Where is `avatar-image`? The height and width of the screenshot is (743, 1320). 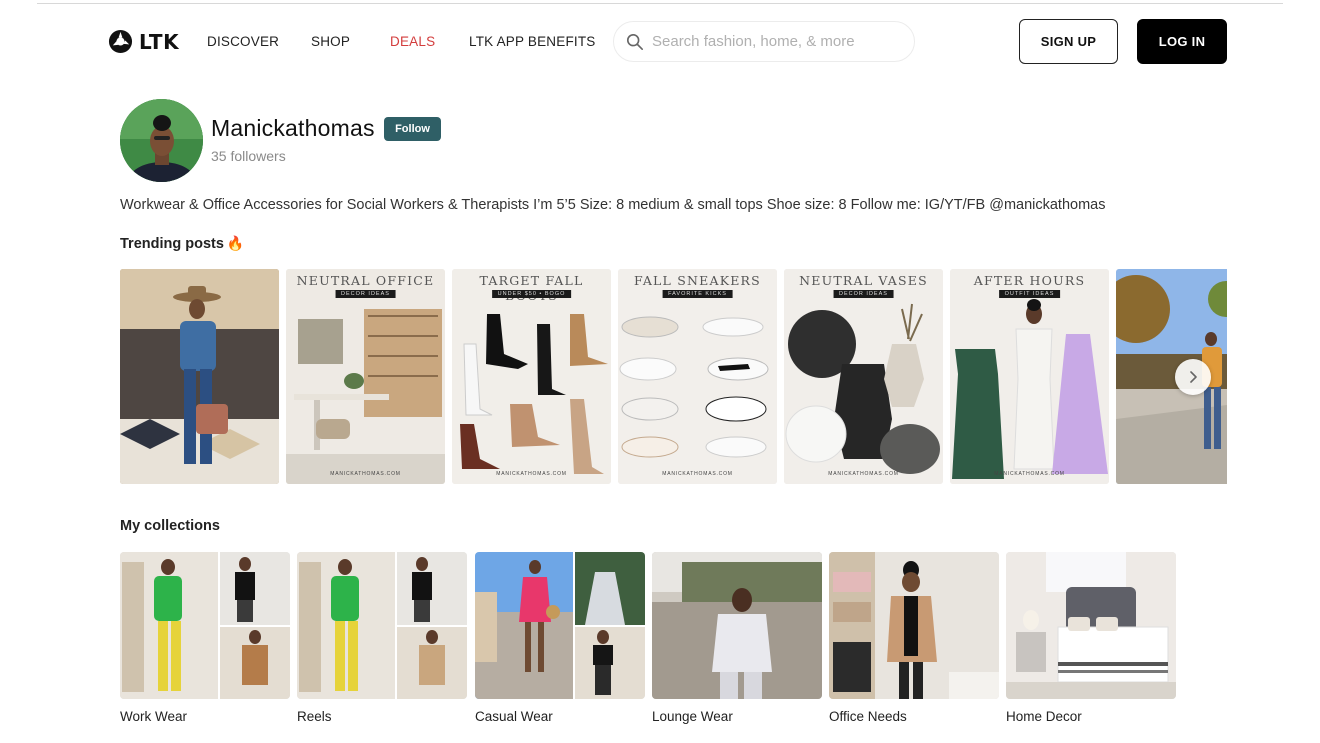 avatar-image is located at coordinates (161, 140).